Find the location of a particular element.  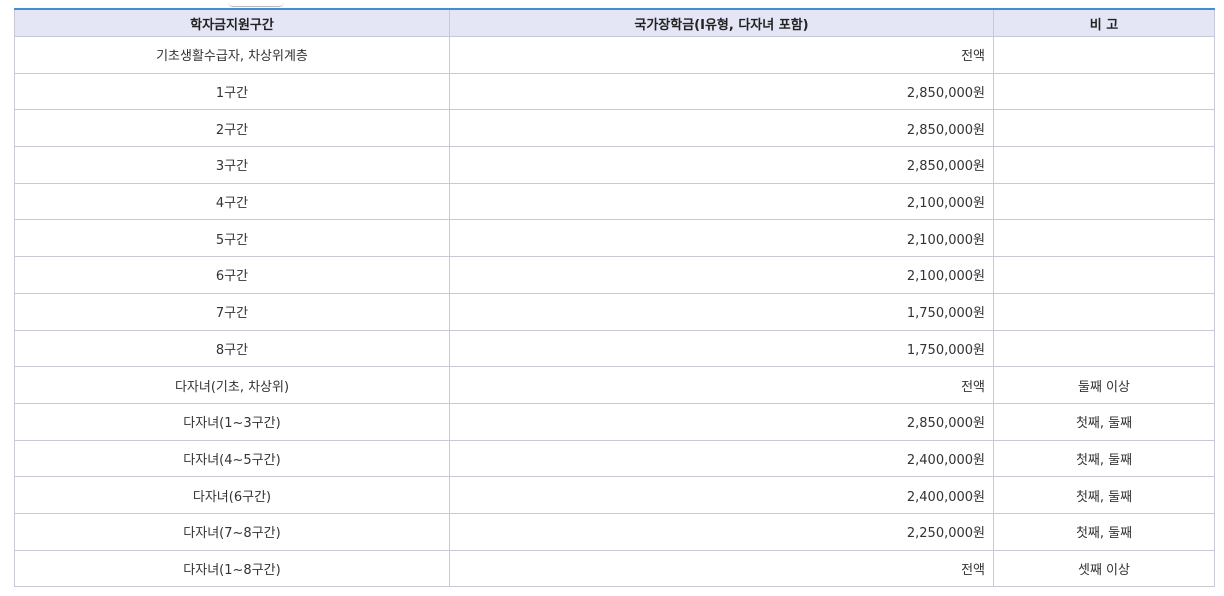

table-row: 기초생활수급자, 차상위계층 전액 is located at coordinates (614, 55).